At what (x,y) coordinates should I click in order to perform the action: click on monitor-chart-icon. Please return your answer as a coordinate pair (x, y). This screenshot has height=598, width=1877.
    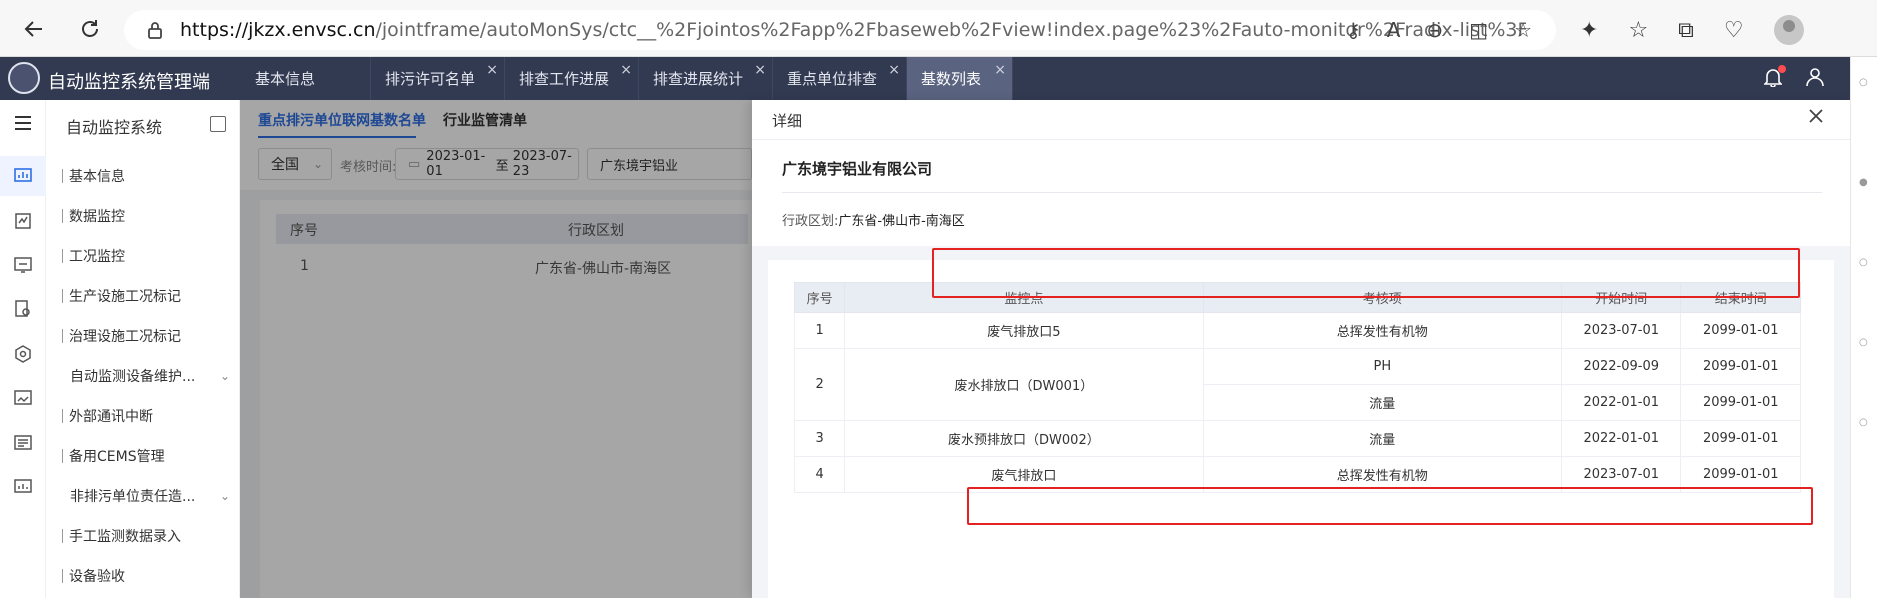
    Looking at the image, I should click on (23, 176).